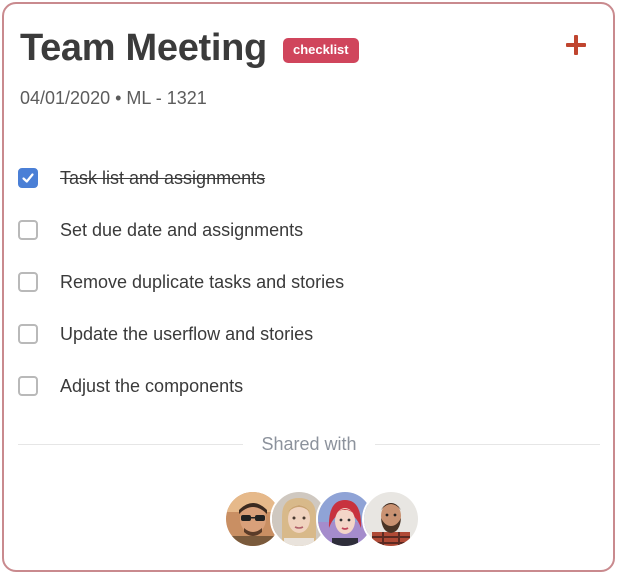  I want to click on checklist-item-label: Task list and assignments, so click(163, 178).